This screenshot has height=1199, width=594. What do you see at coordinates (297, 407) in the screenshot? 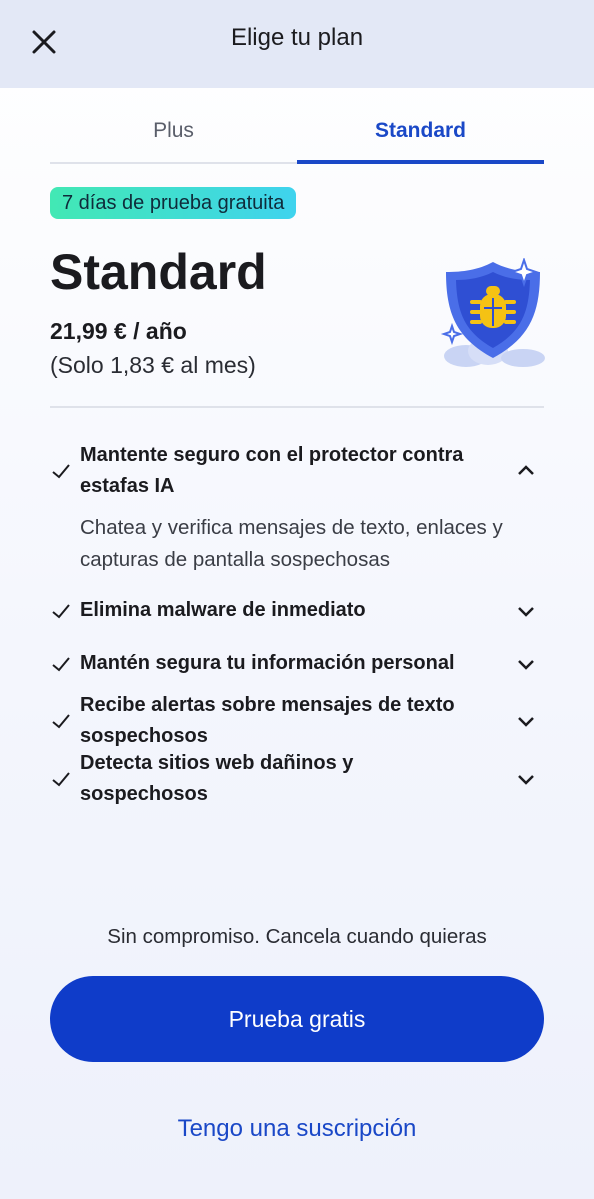
I see `divider` at bounding box center [297, 407].